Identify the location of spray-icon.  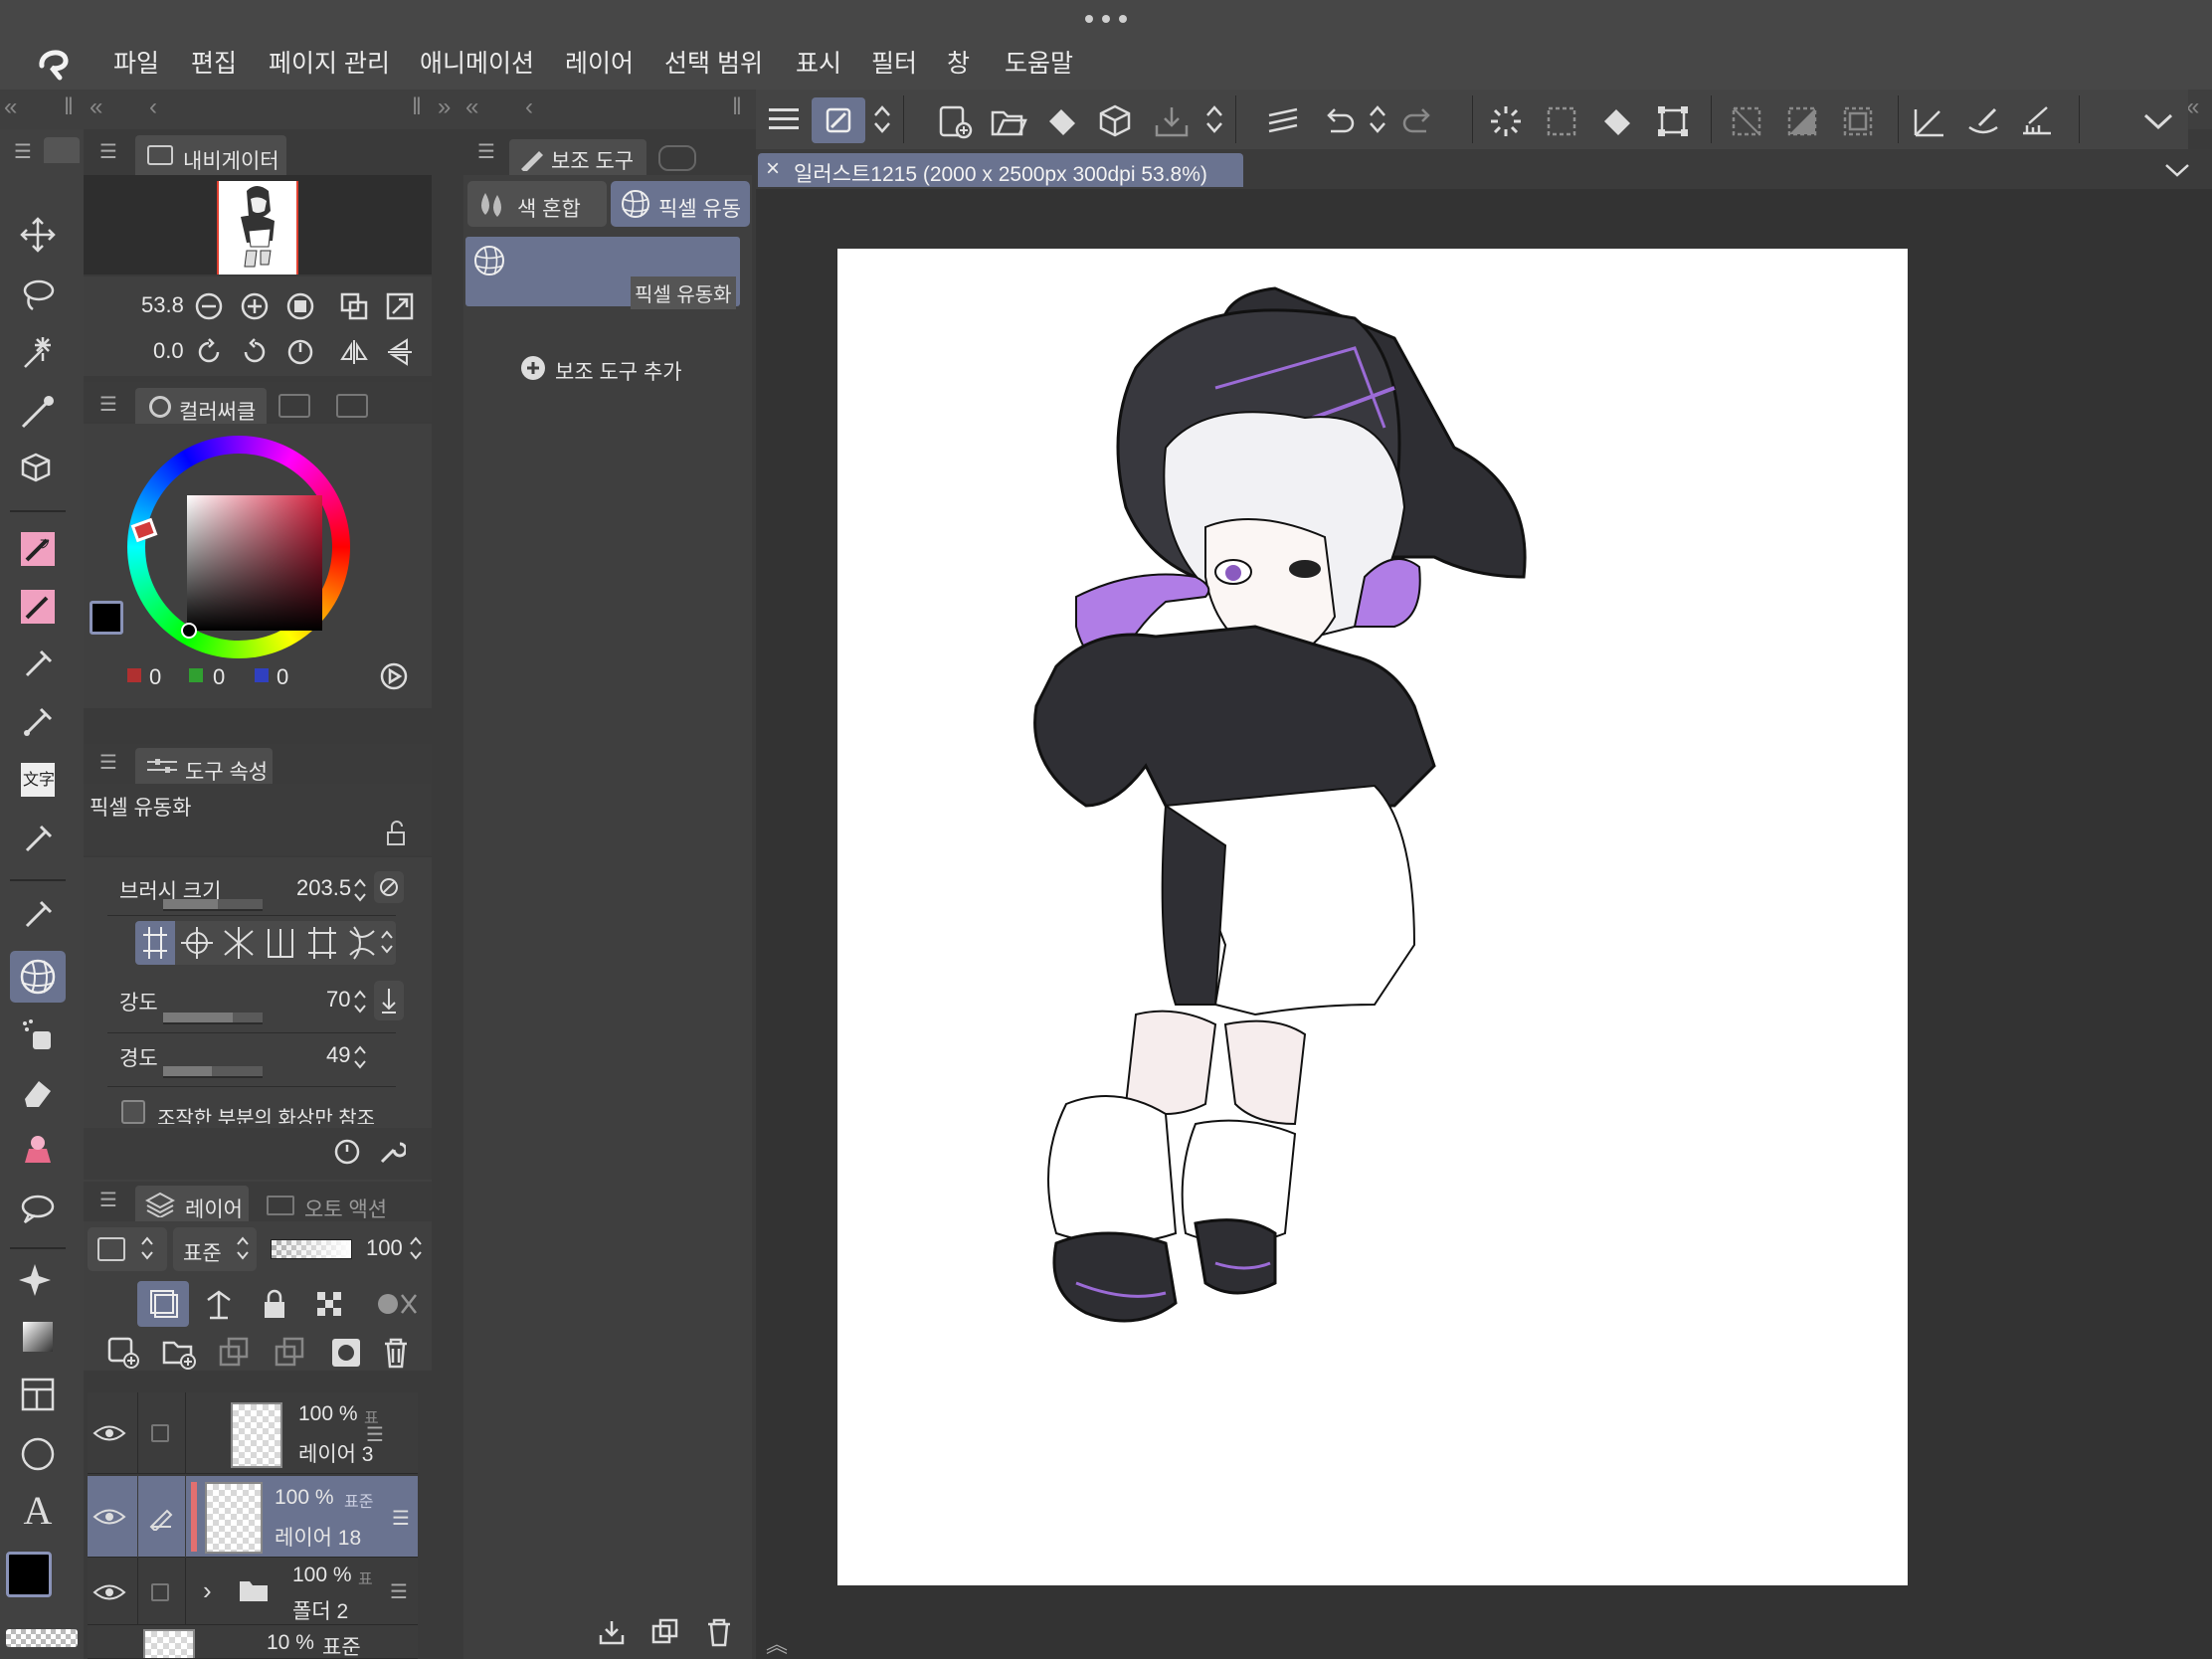
(38, 1034).